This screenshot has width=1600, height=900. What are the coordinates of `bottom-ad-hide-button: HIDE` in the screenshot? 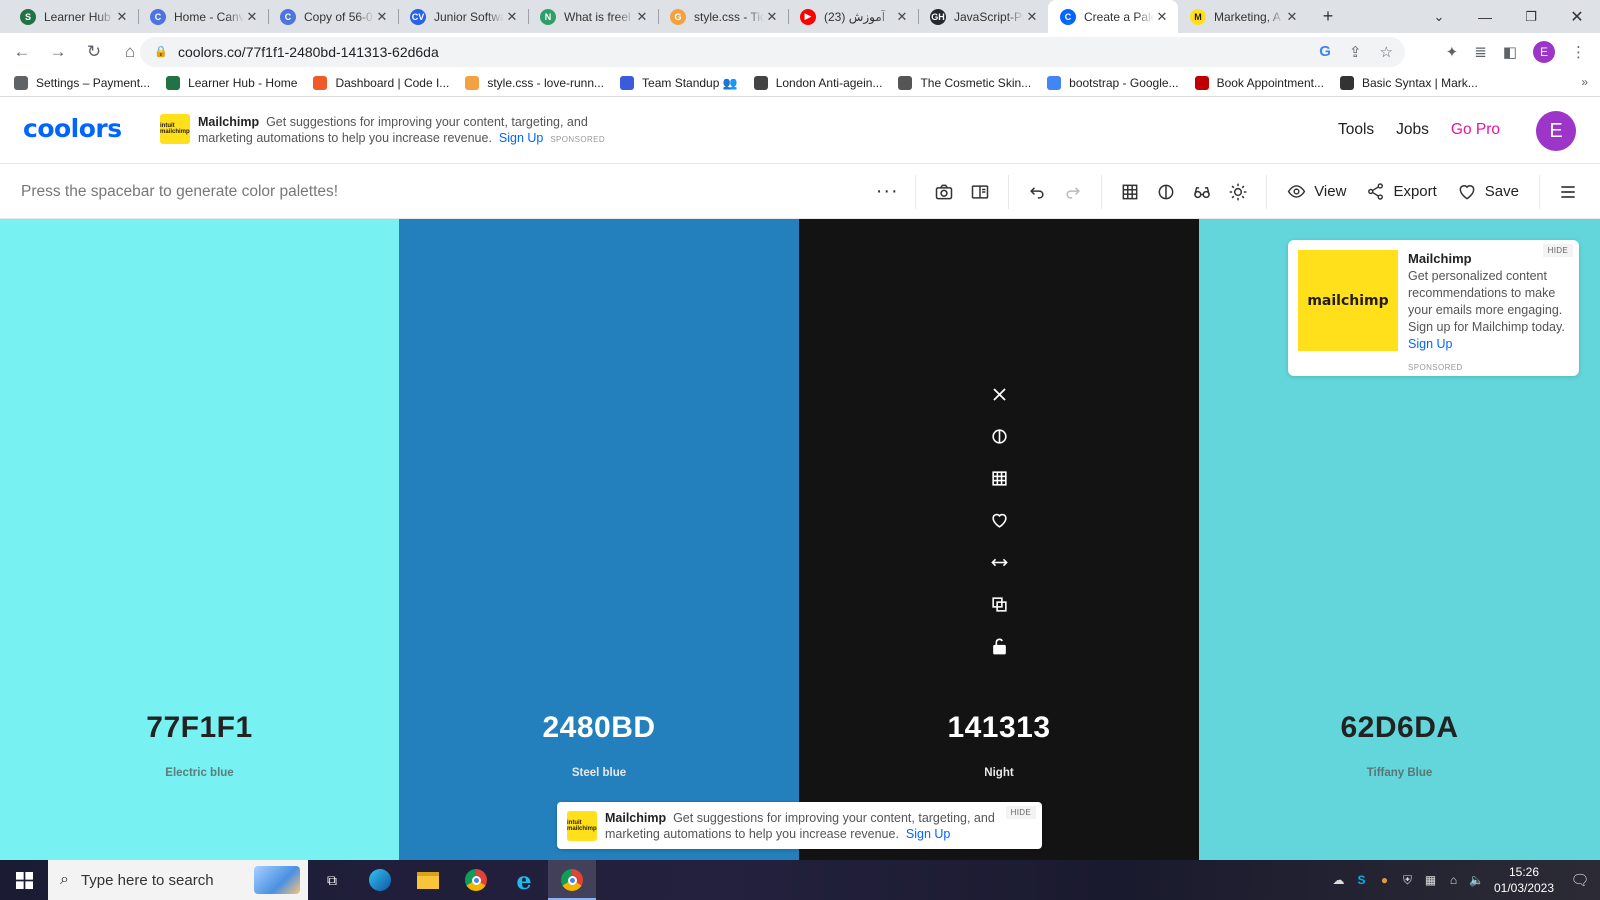 It's located at (1020, 812).